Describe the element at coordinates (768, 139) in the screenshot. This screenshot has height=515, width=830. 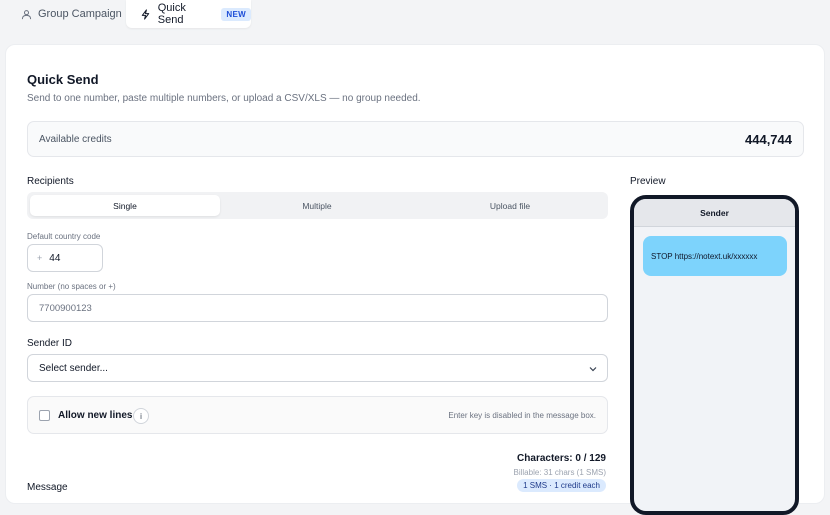
I see `credits-value: 444,744` at that location.